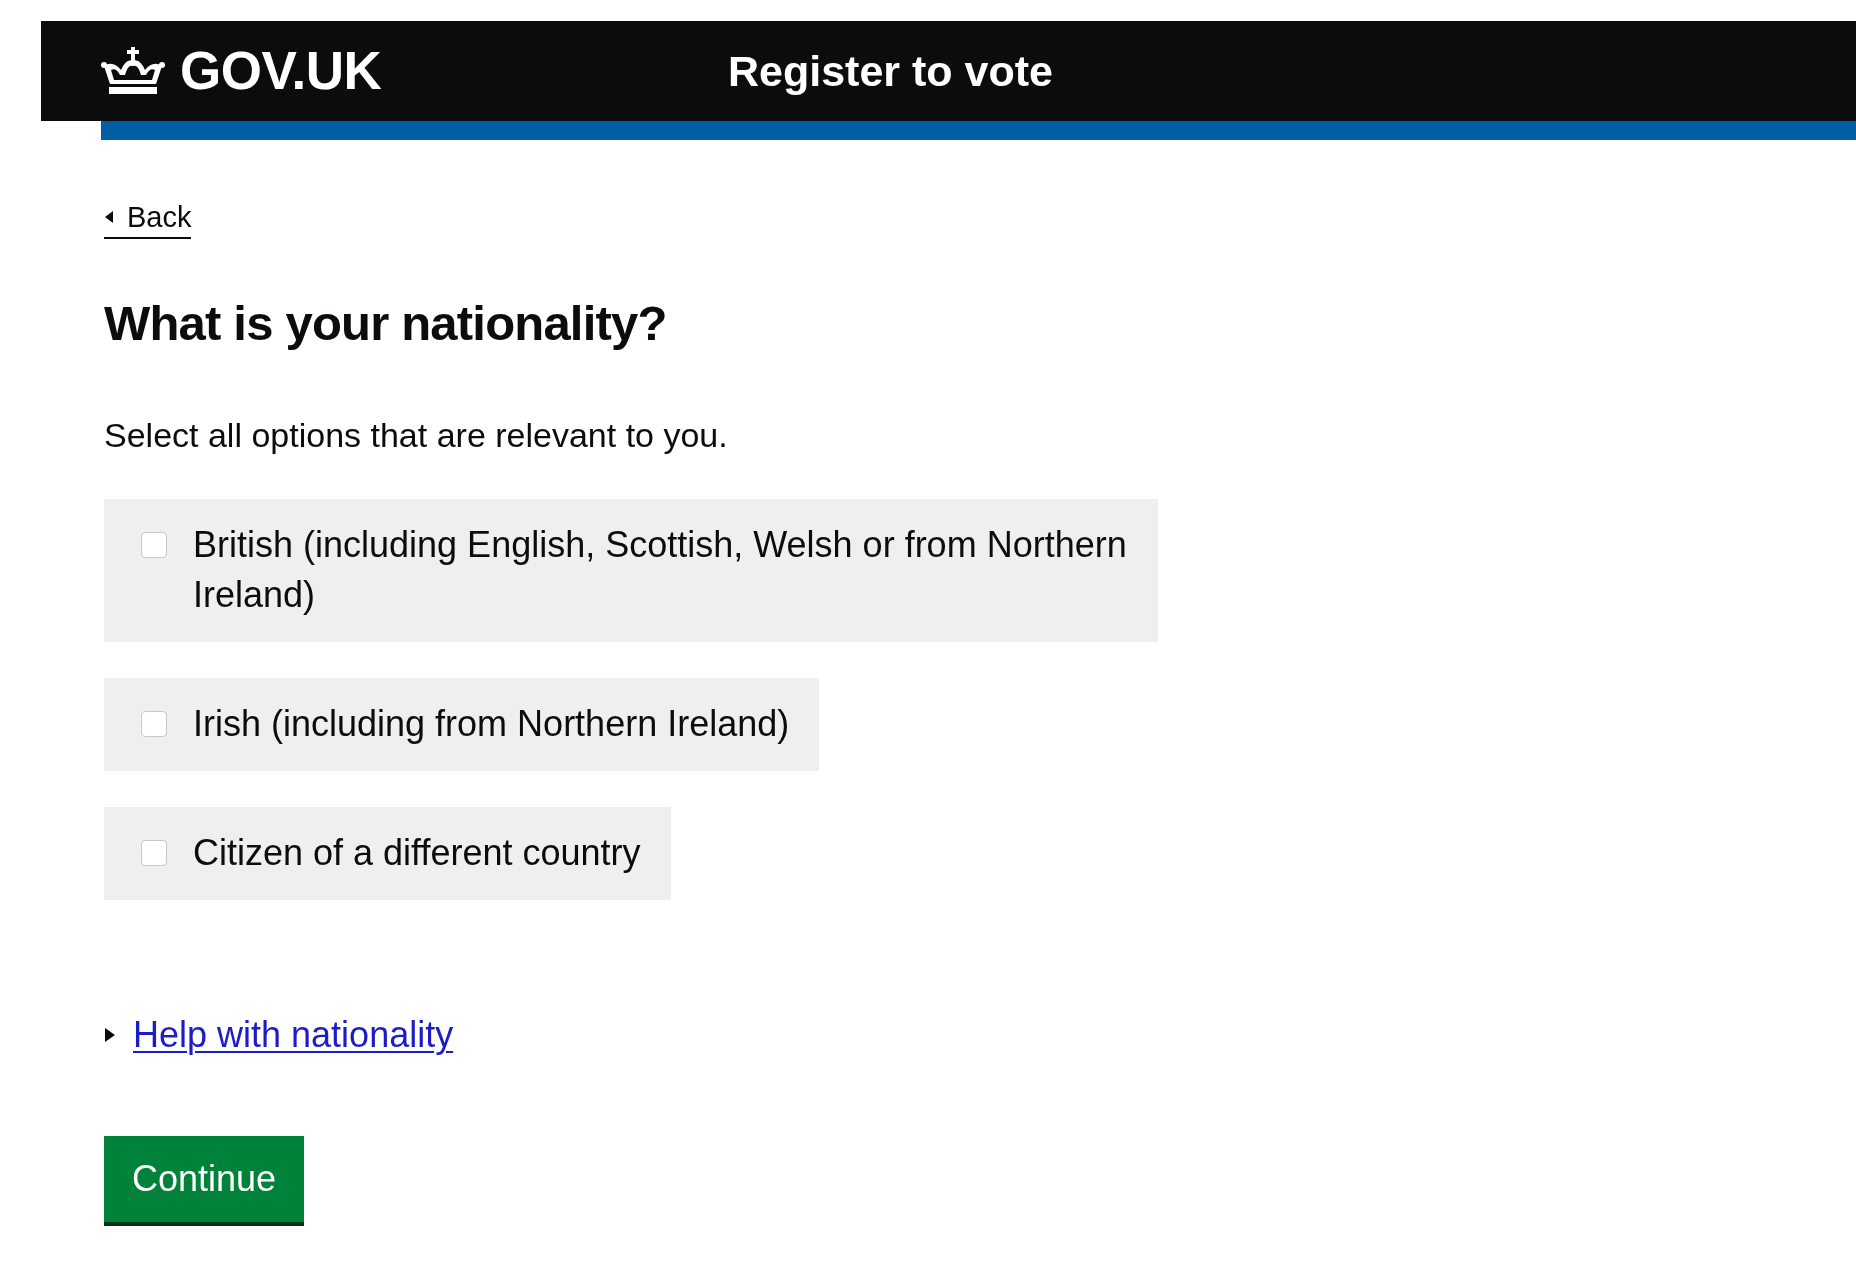 The image size is (1856, 1280). I want to click on triangle-left-icon, so click(109, 217).